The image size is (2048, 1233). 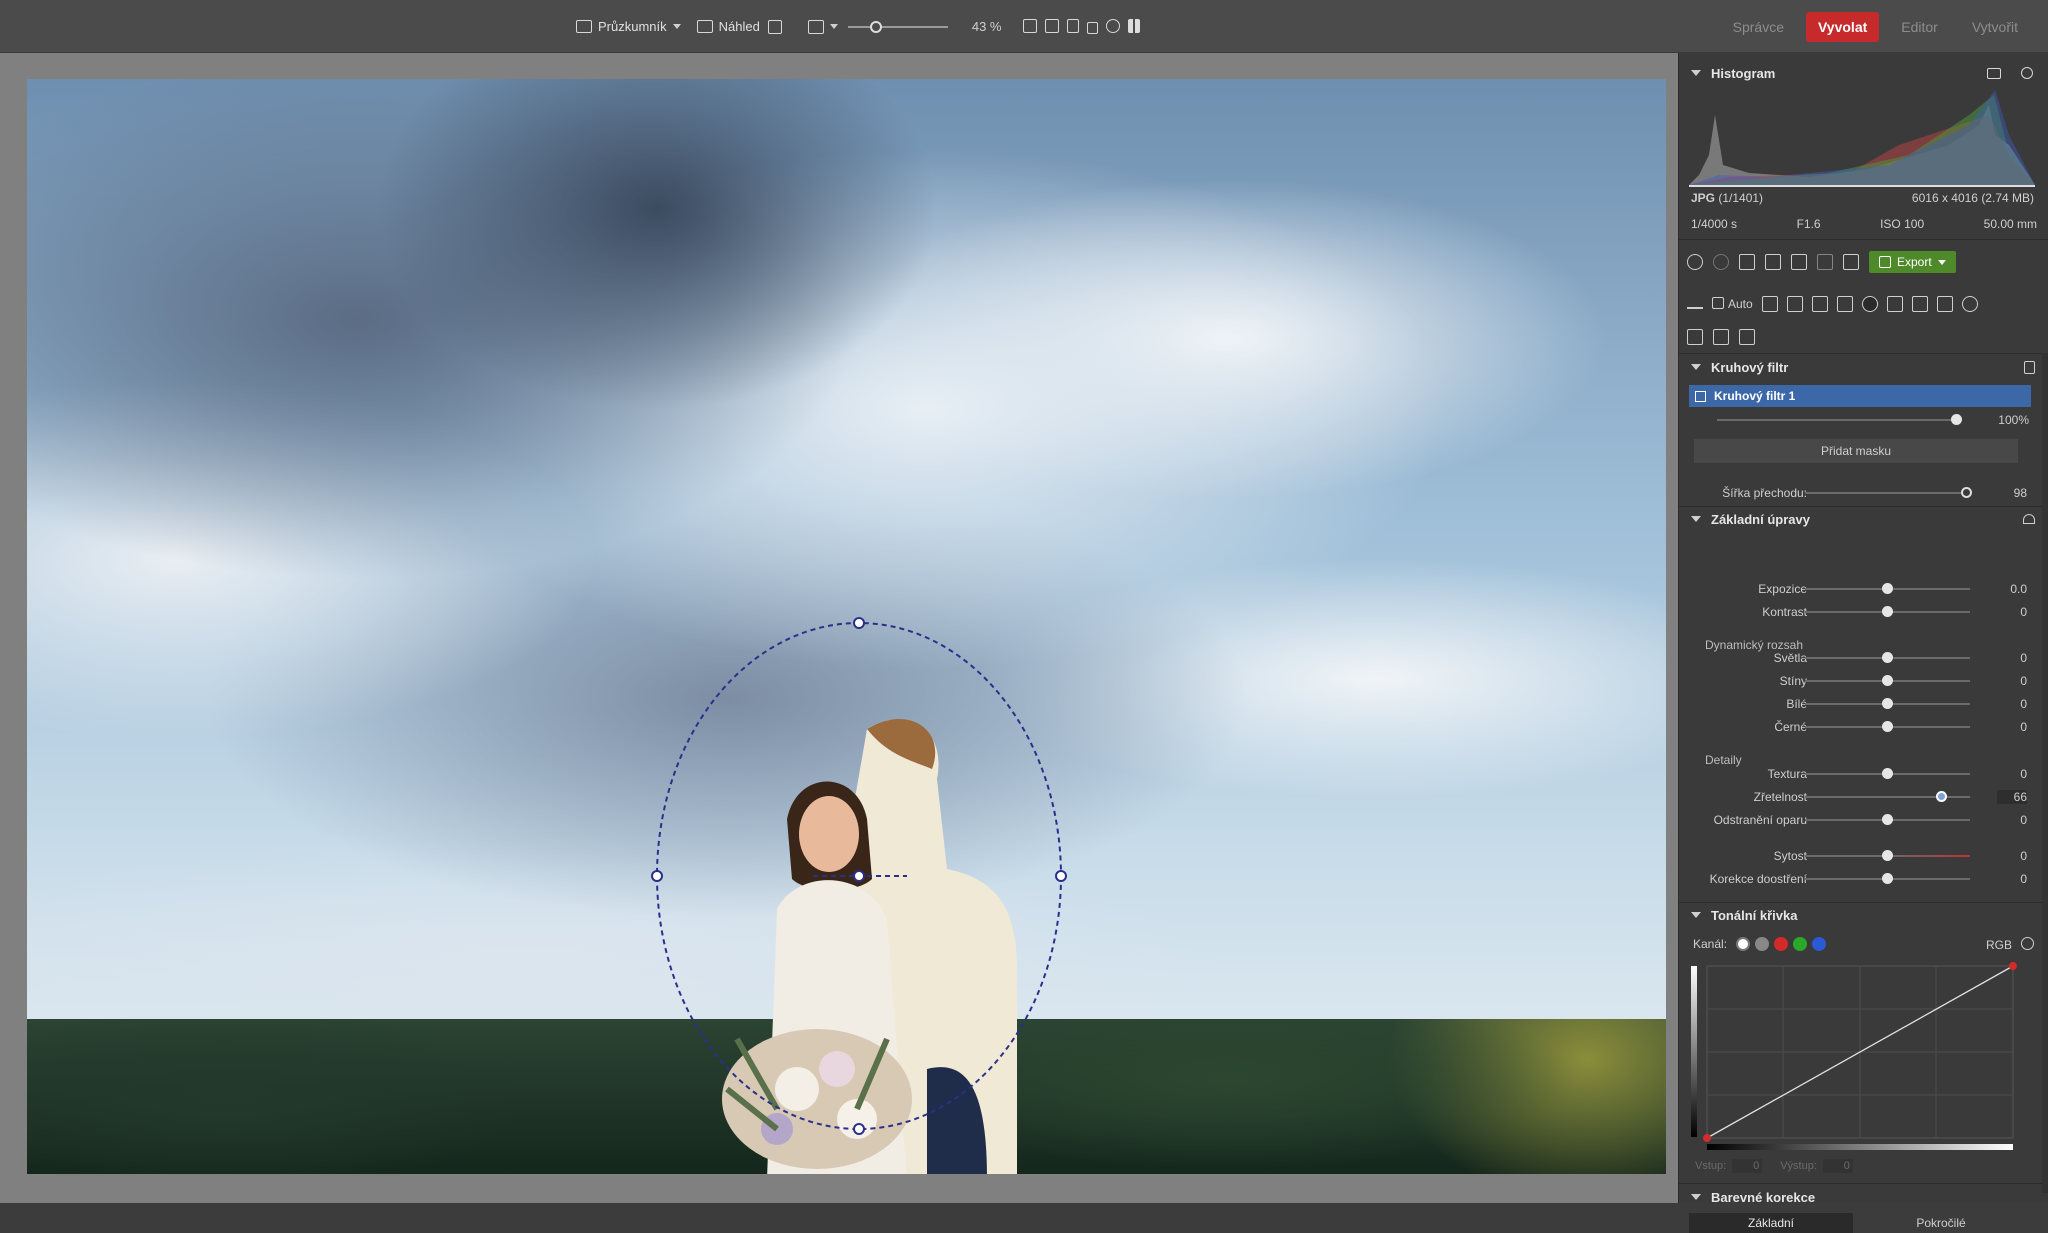 What do you see at coordinates (657, 876) in the screenshot?
I see `radial-handle-left` at bounding box center [657, 876].